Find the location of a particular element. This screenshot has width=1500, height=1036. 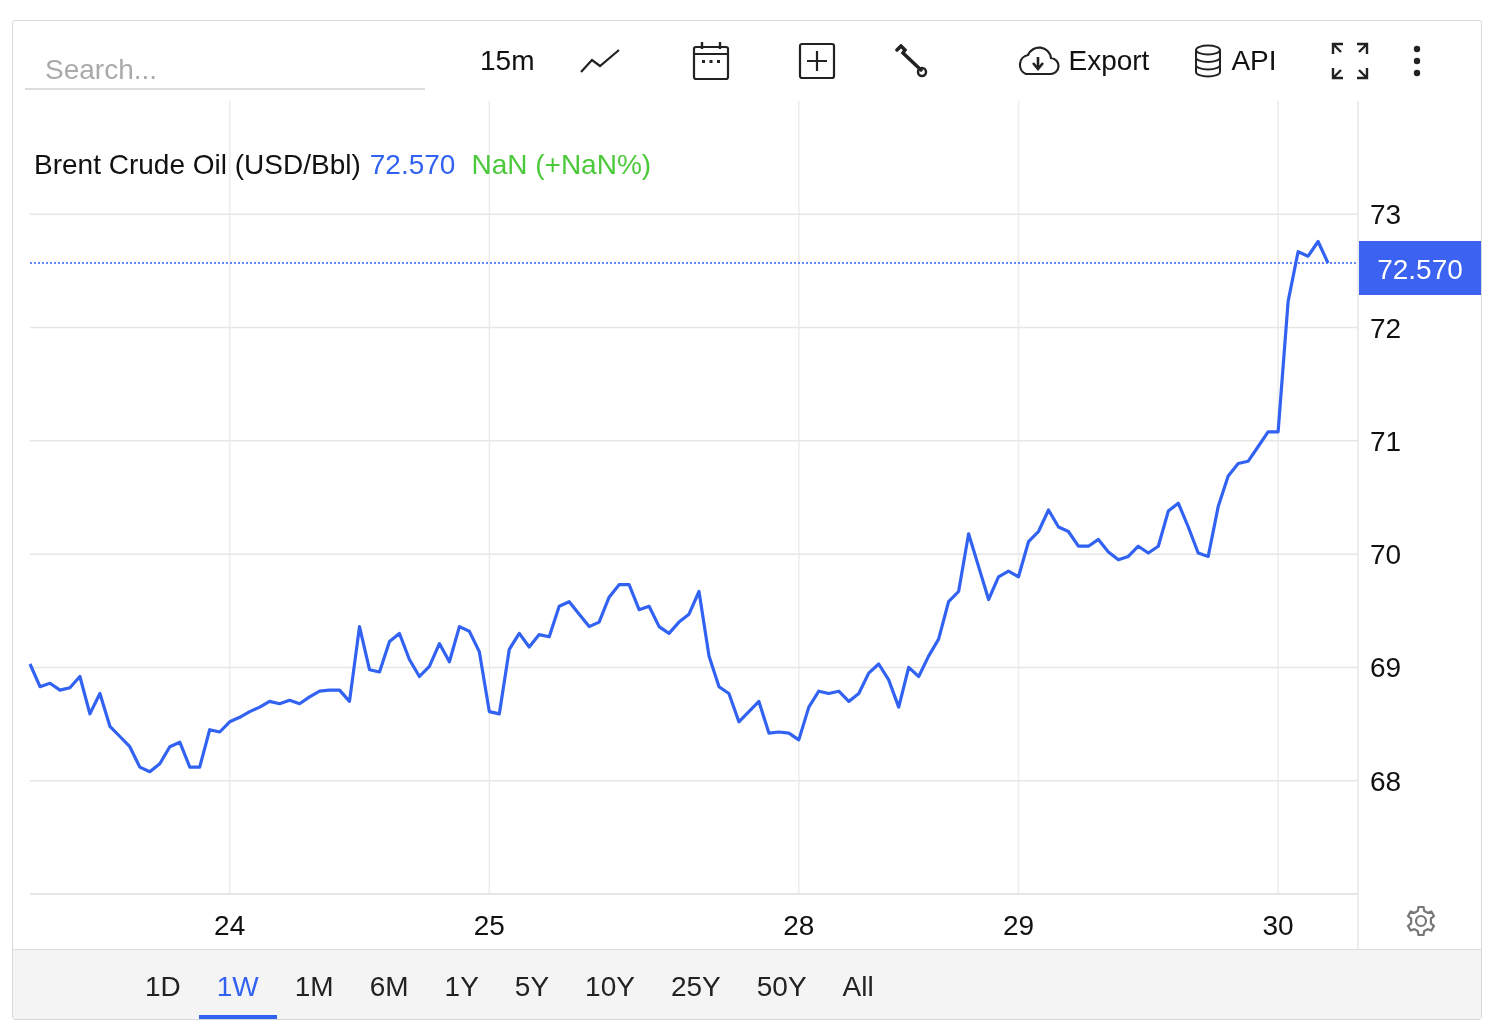

y-axis-label: 71 is located at coordinates (1386, 441).